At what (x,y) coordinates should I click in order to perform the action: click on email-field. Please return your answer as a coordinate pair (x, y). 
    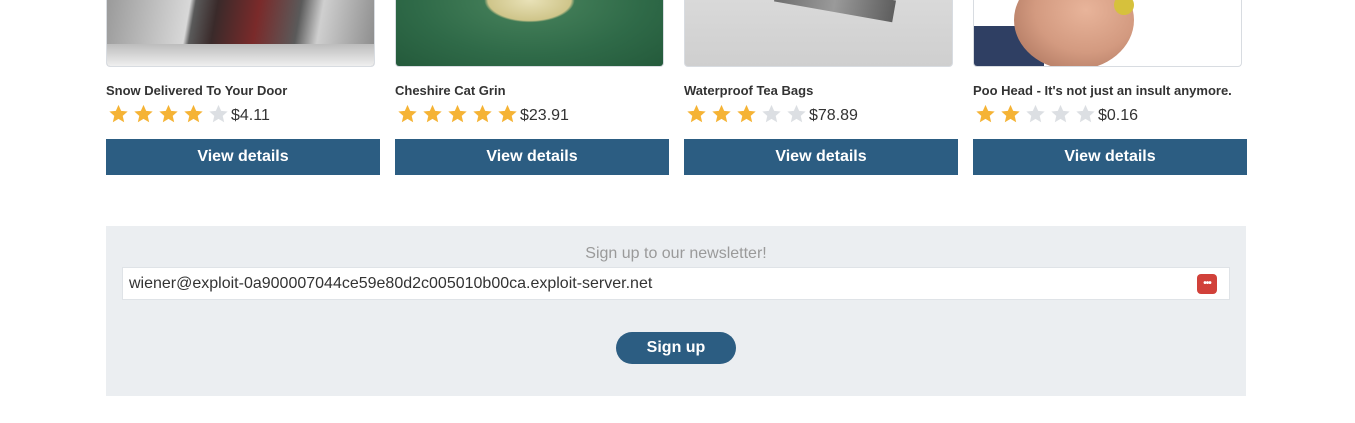
    Looking at the image, I should click on (676, 283).